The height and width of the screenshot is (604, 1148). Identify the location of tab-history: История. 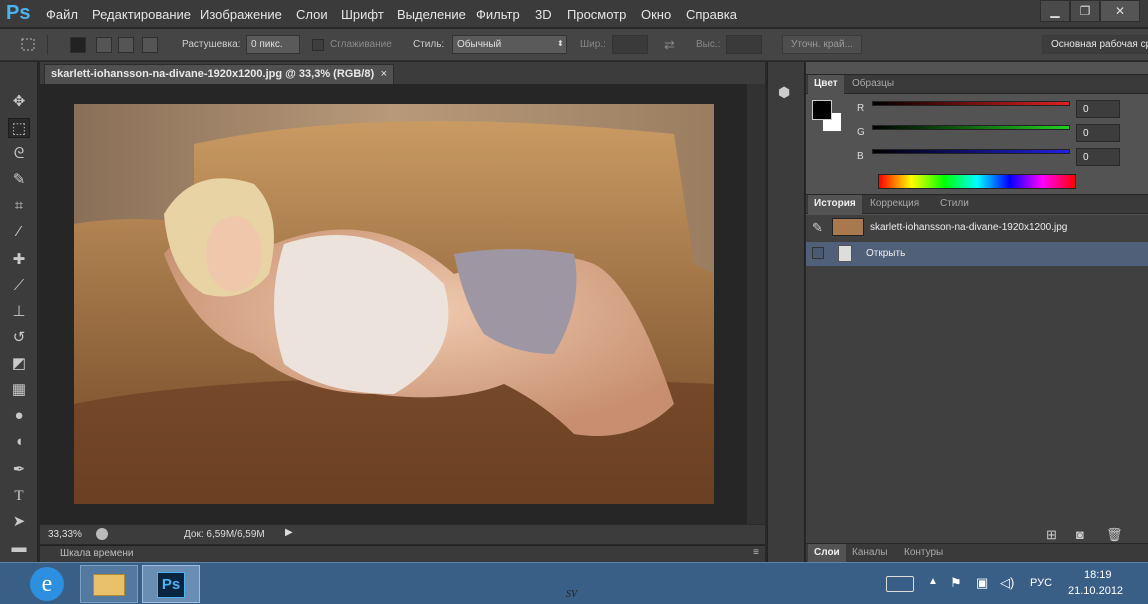
(835, 204).